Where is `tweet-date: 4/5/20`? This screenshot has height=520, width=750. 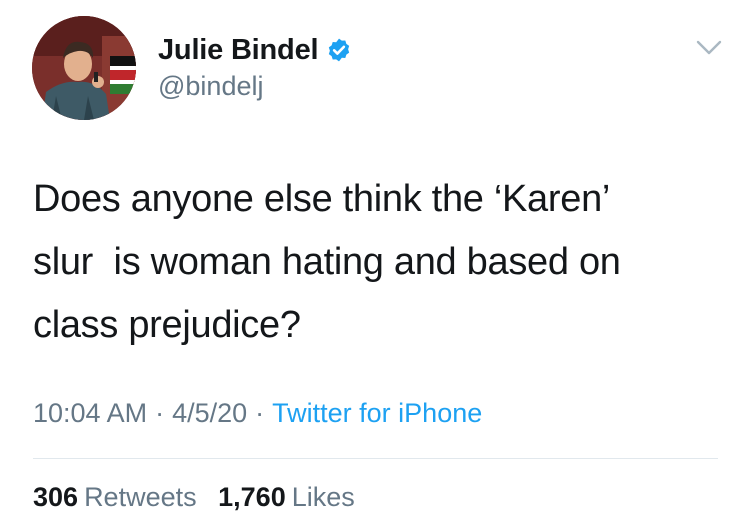
tweet-date: 4/5/20 is located at coordinates (209, 413).